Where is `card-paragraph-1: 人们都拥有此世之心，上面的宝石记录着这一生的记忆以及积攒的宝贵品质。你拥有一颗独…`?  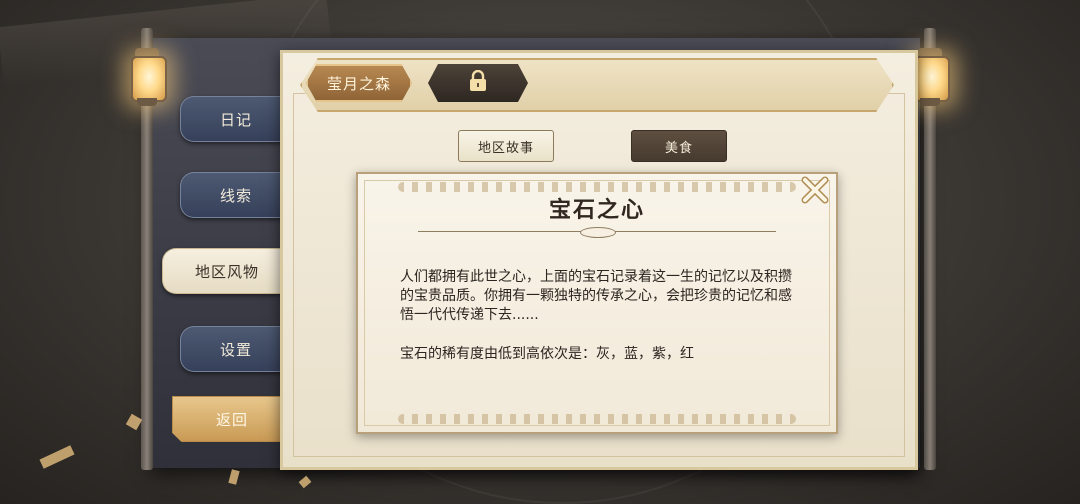 card-paragraph-1: 人们都拥有此世之心，上面的宝石记录着这一生的记忆以及积攒的宝贵品质。你拥有一颗独… is located at coordinates (596, 296).